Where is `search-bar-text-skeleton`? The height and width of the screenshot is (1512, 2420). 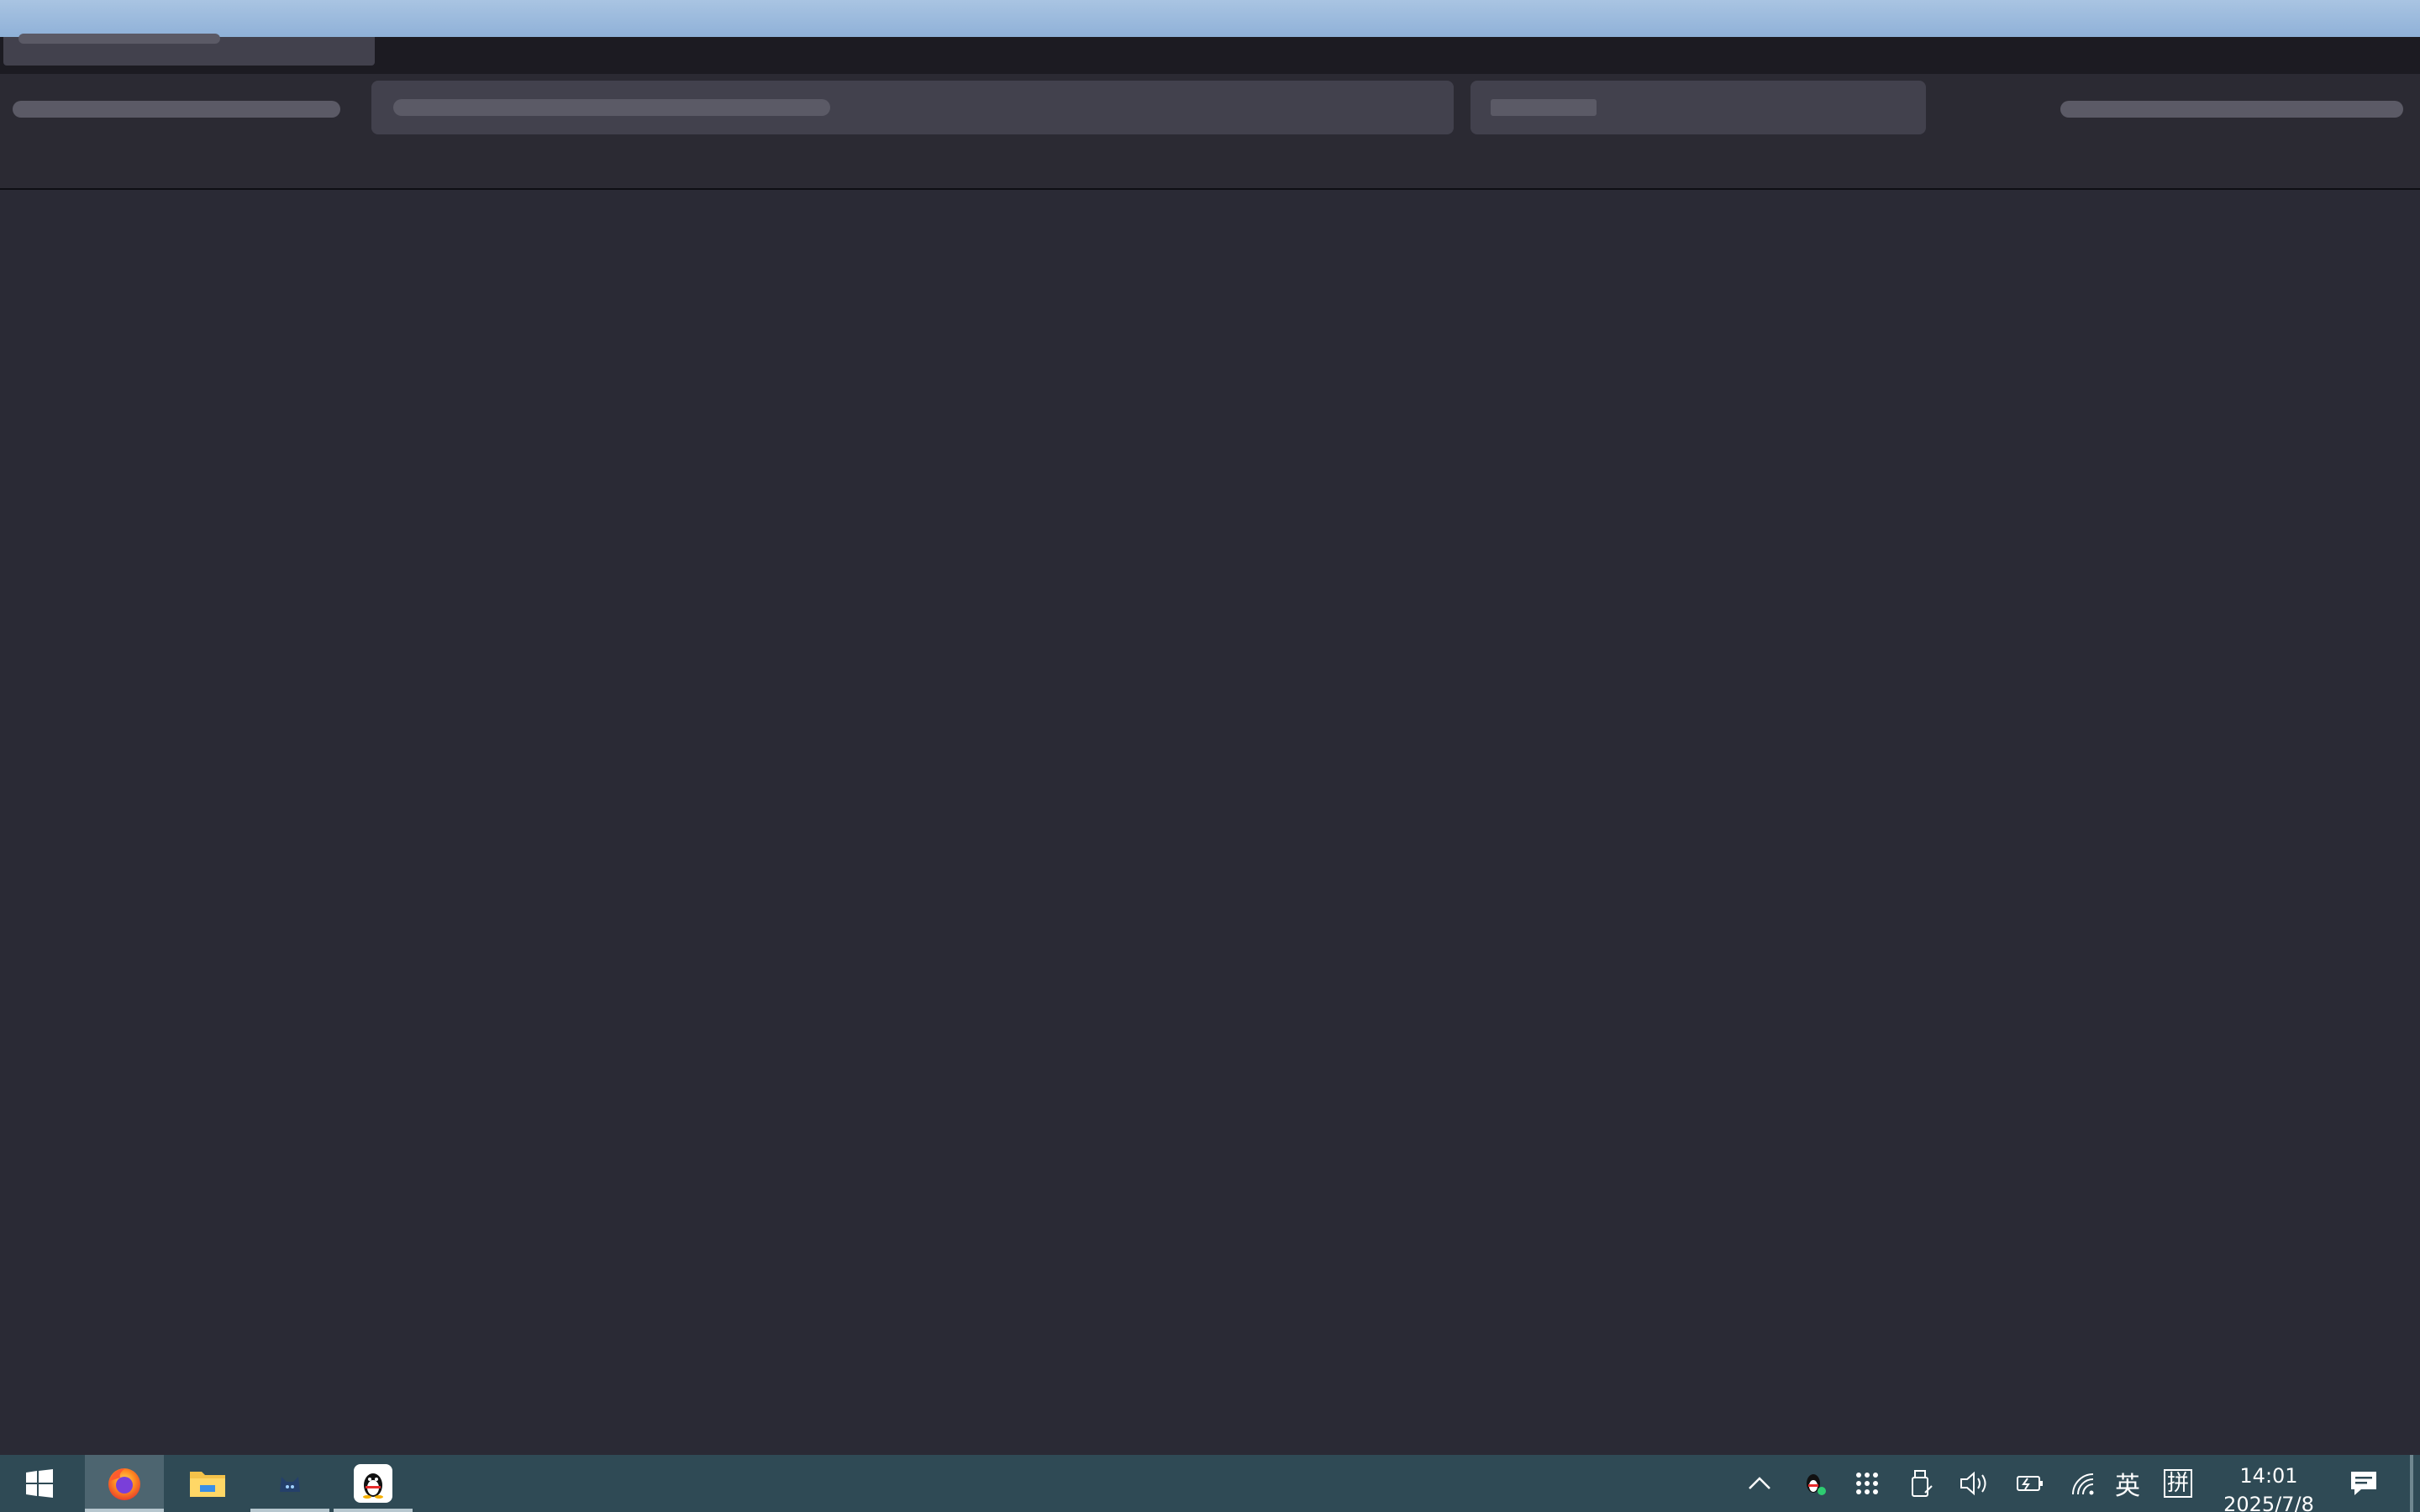 search-bar-text-skeleton is located at coordinates (1544, 107).